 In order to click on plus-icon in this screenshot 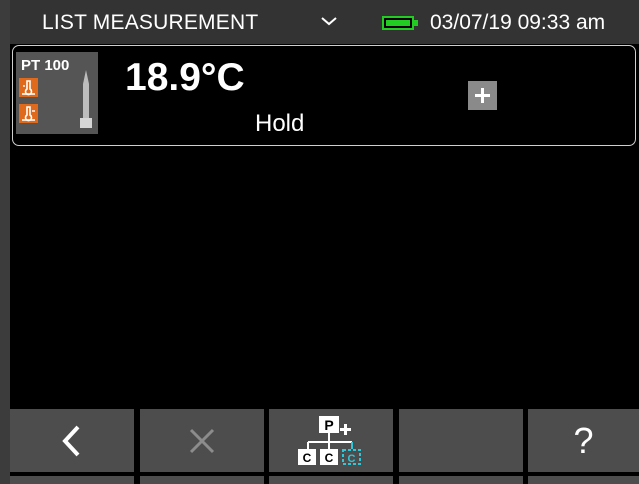, I will do `click(482, 95)`.